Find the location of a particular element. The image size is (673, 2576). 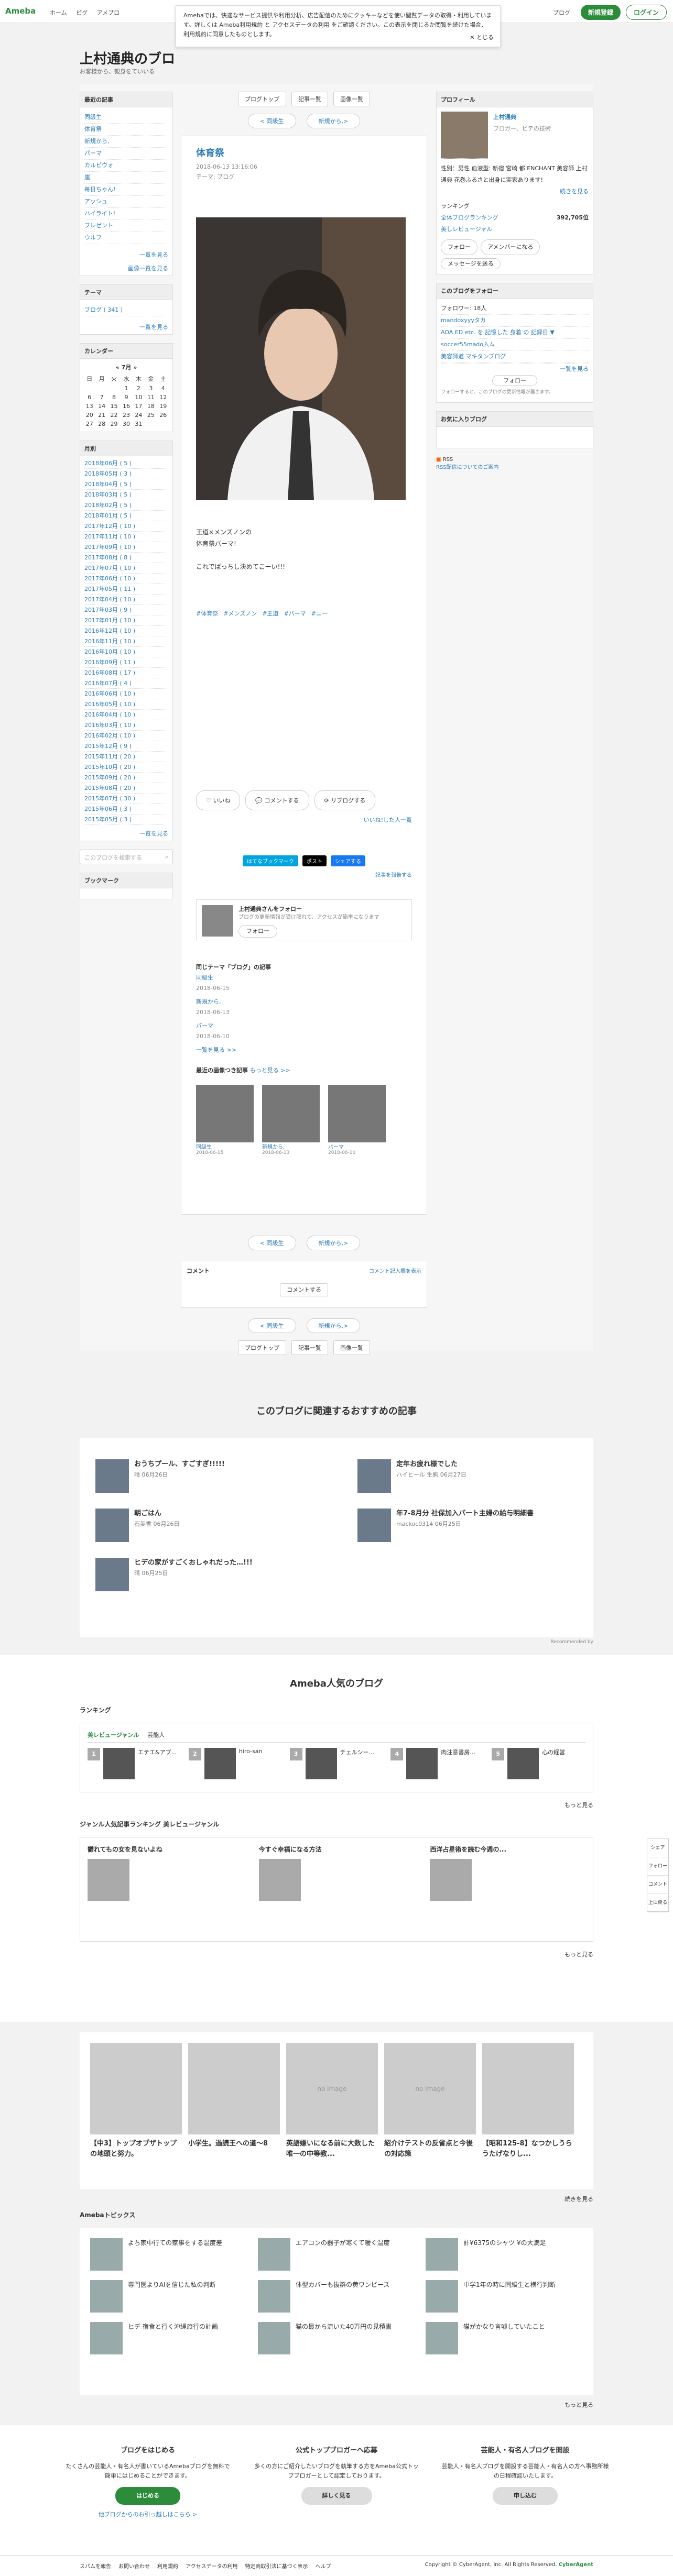

calendar-day: 8 is located at coordinates (114, 397).